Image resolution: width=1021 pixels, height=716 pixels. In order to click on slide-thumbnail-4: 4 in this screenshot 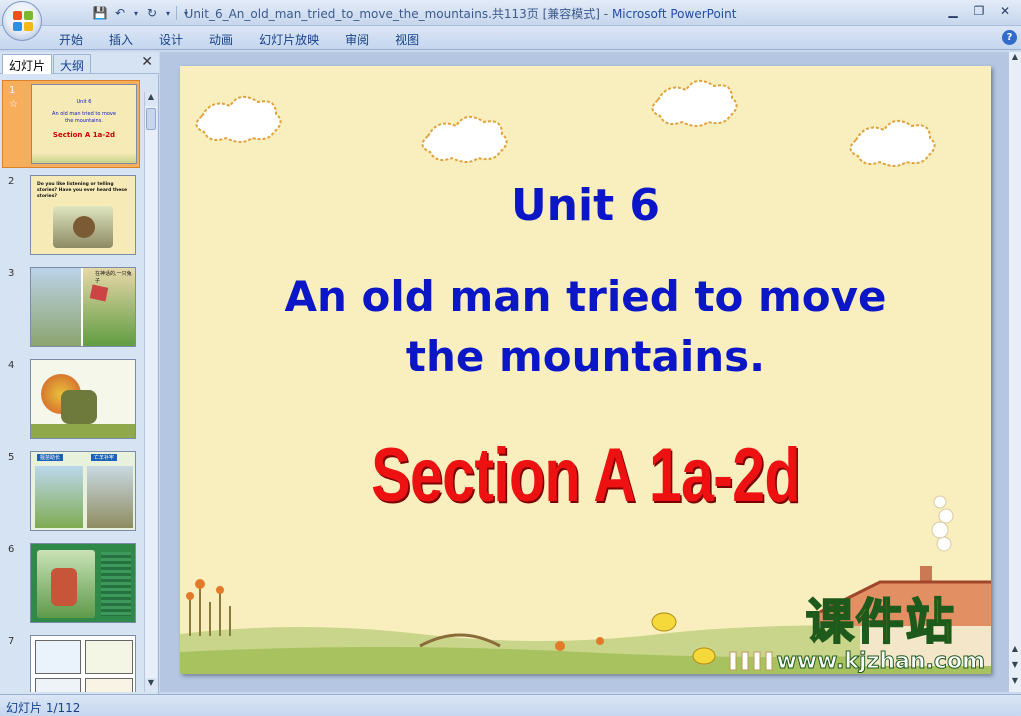, I will do `click(71, 400)`.